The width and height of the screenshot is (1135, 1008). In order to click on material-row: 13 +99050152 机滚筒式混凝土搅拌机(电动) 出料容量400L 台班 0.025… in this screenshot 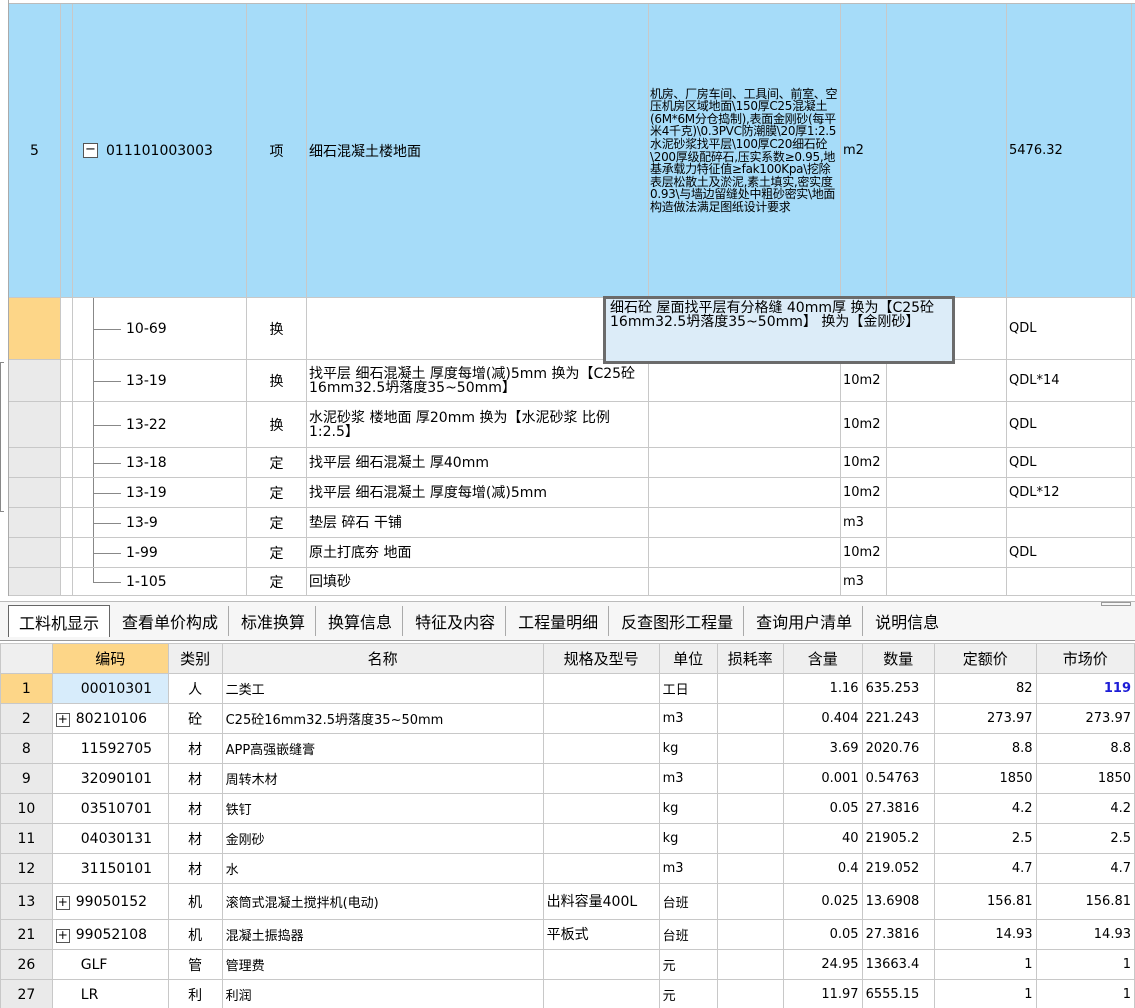, I will do `click(567, 901)`.